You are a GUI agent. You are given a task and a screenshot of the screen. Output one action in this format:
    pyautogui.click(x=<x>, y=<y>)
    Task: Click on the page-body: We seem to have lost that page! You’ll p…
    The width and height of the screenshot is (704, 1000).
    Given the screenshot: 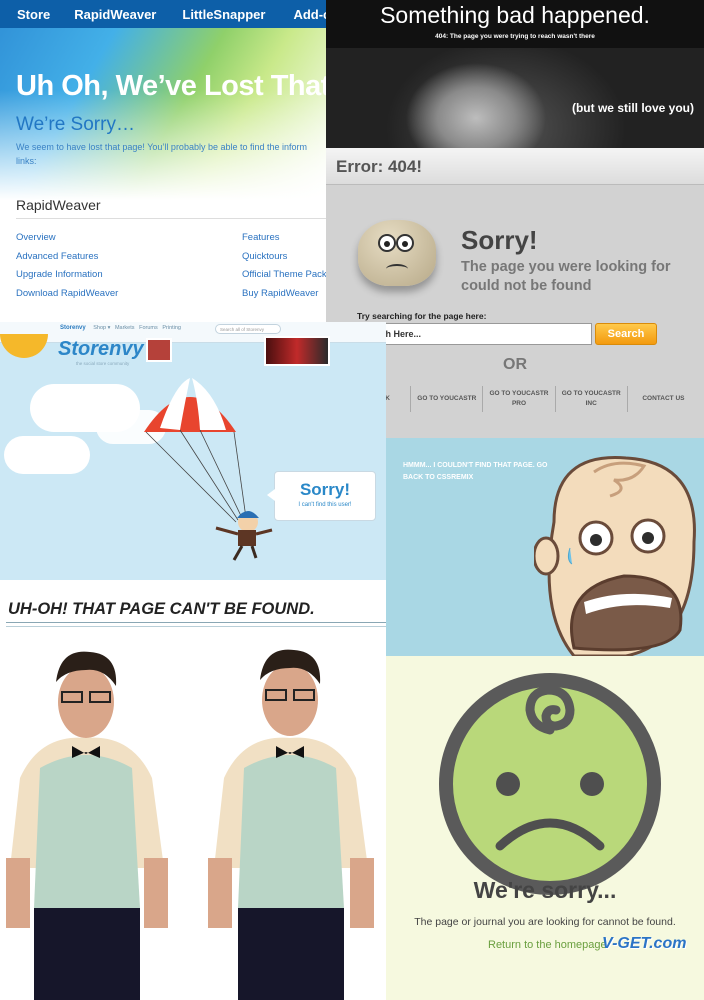 What is the action you would take?
    pyautogui.click(x=162, y=154)
    